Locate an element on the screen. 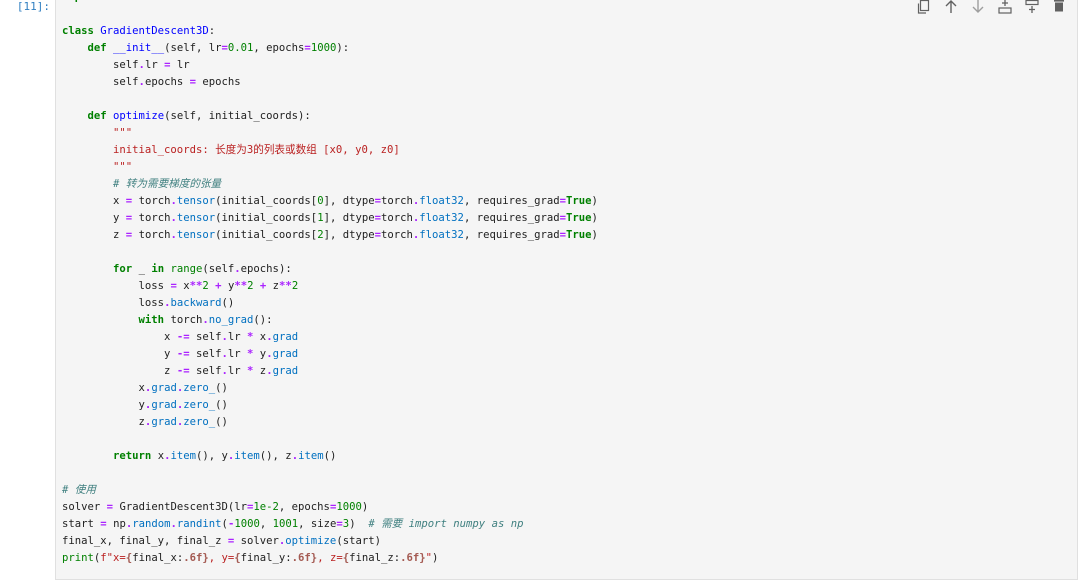  code-token: optimize is located at coordinates (139, 116).